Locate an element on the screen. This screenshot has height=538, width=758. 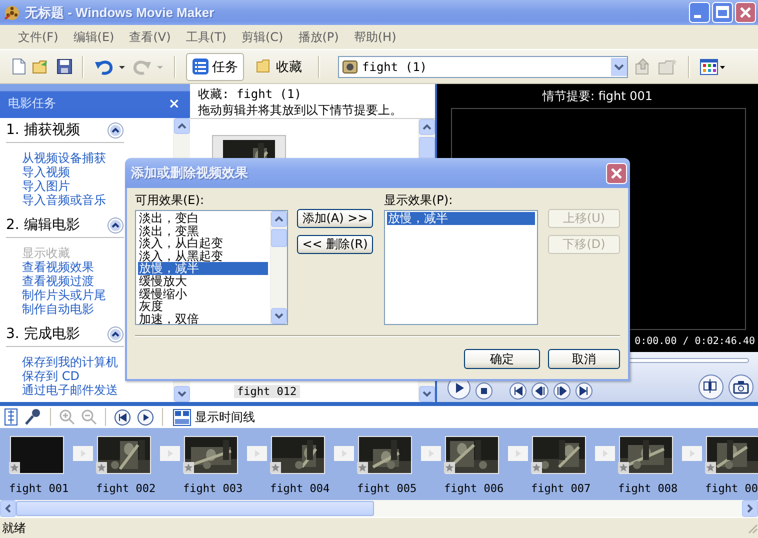
menu-item: 播放(P) is located at coordinates (318, 37).